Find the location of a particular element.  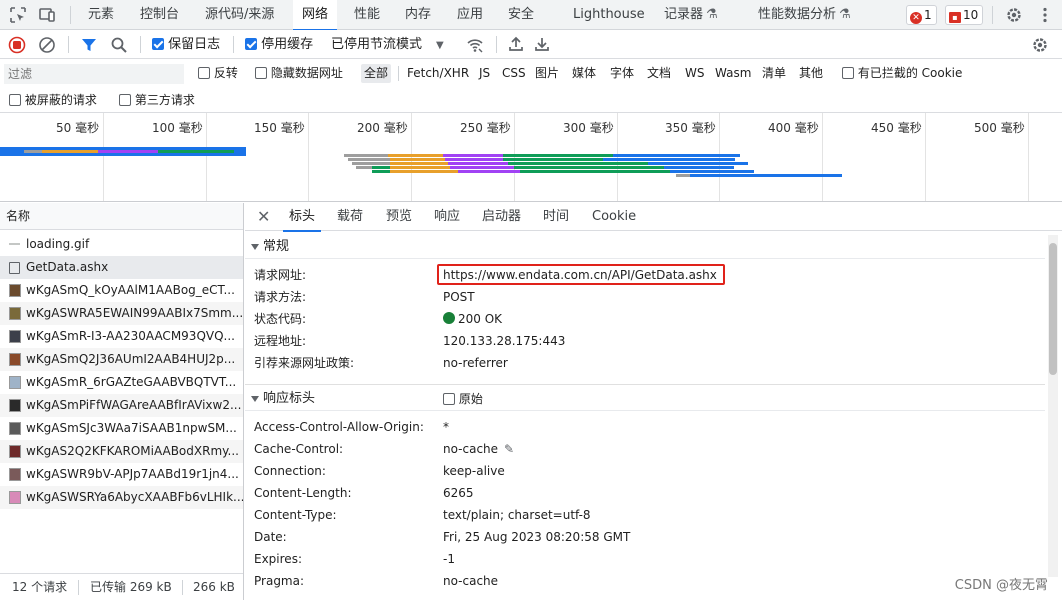

close-icon: ✕ is located at coordinates (263, 217).